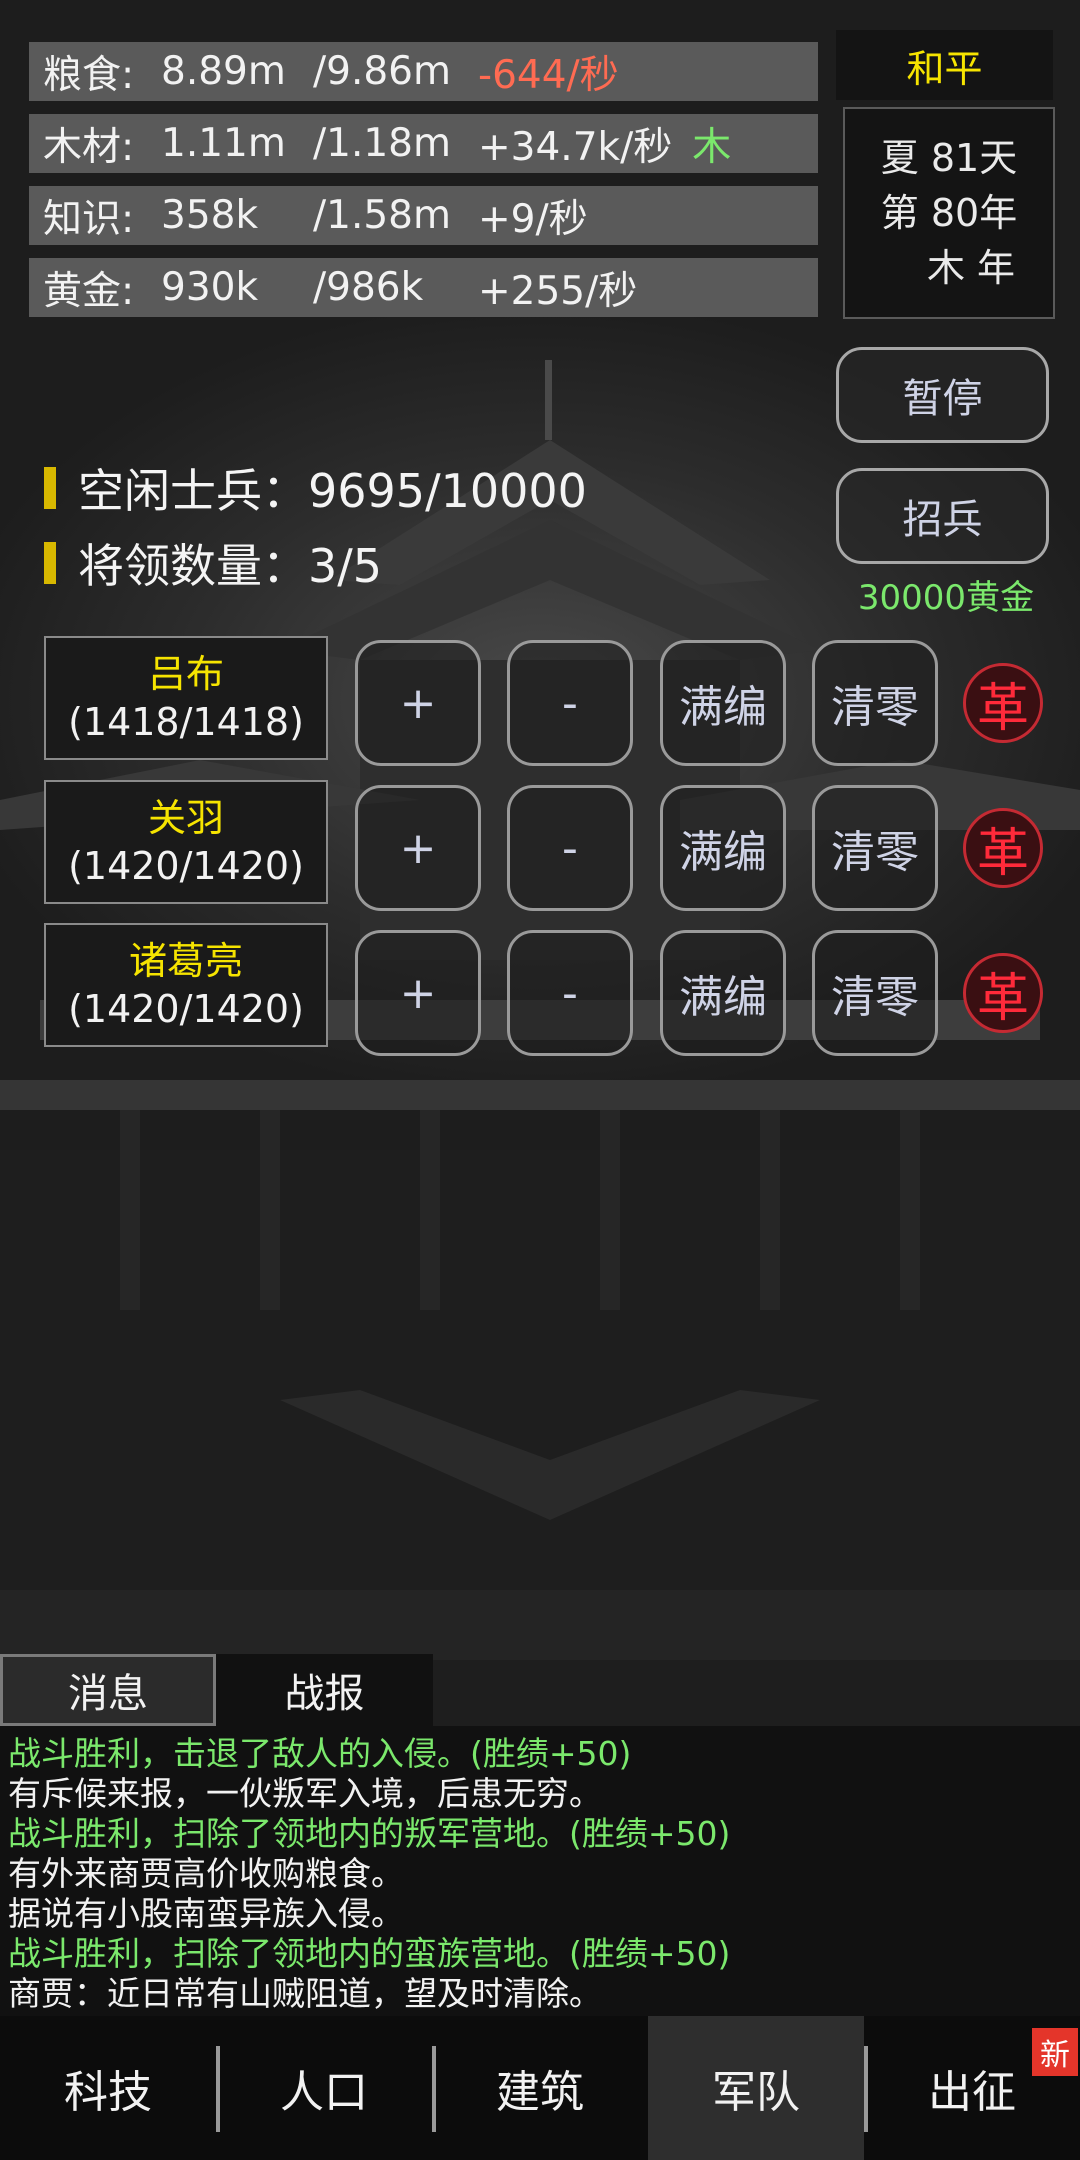 The width and height of the screenshot is (1080, 2160). What do you see at coordinates (946, 598) in the screenshot?
I see `recruit-cost: 30000黄金` at bounding box center [946, 598].